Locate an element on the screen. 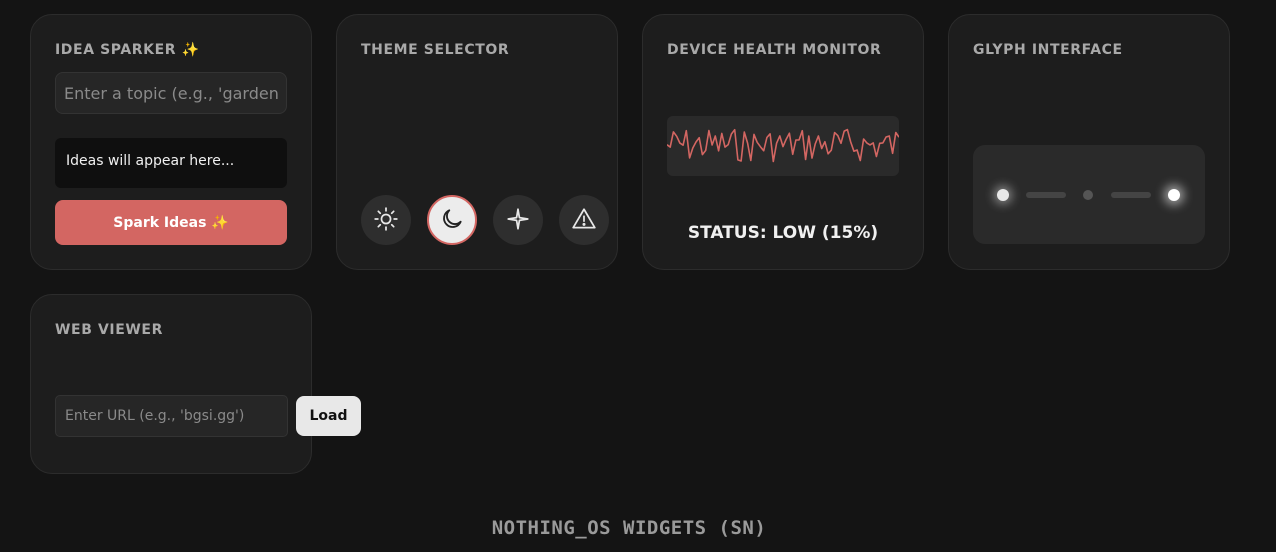 The image size is (1276, 552). load-button: Load is located at coordinates (328, 416).